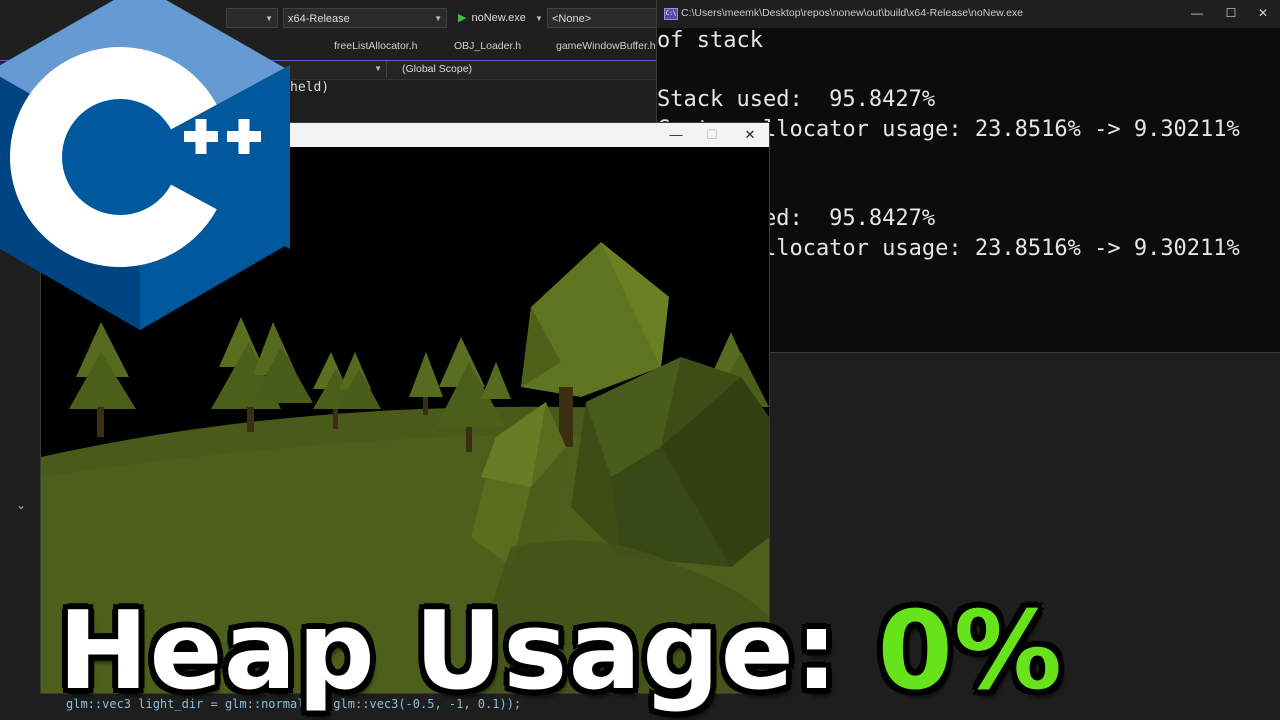 The height and width of the screenshot is (720, 1280). I want to click on tab-freelistallocator: freeListAllocator.h, so click(375, 46).